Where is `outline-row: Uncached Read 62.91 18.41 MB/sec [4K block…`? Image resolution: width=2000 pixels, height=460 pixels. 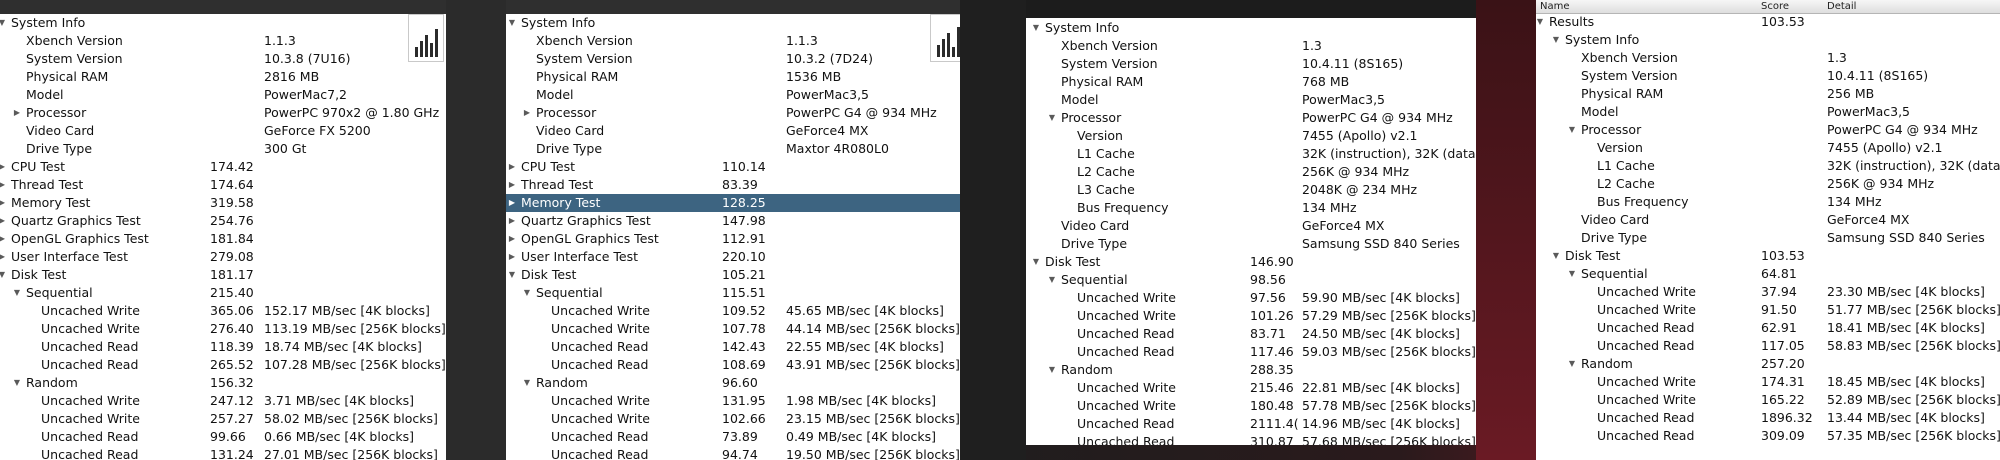
outline-row: Uncached Read 62.91 18.41 MB/sec [4K block… is located at coordinates (1768, 328).